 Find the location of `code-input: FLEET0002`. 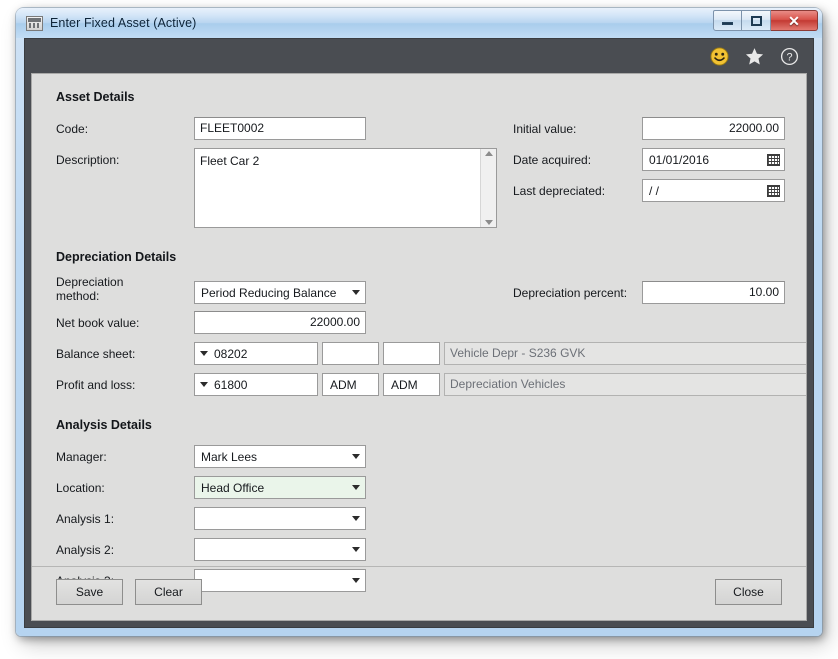

code-input: FLEET0002 is located at coordinates (280, 128).